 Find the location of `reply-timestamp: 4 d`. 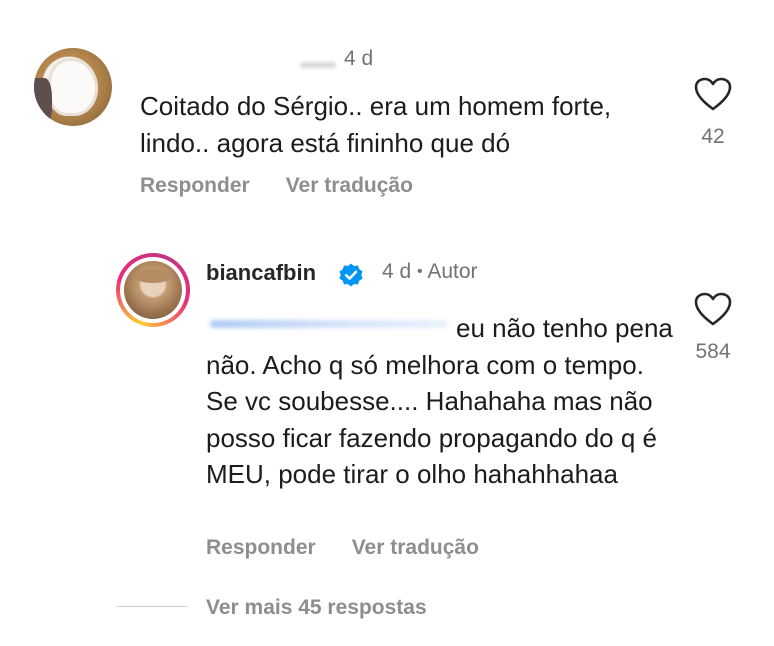

reply-timestamp: 4 d is located at coordinates (397, 271).